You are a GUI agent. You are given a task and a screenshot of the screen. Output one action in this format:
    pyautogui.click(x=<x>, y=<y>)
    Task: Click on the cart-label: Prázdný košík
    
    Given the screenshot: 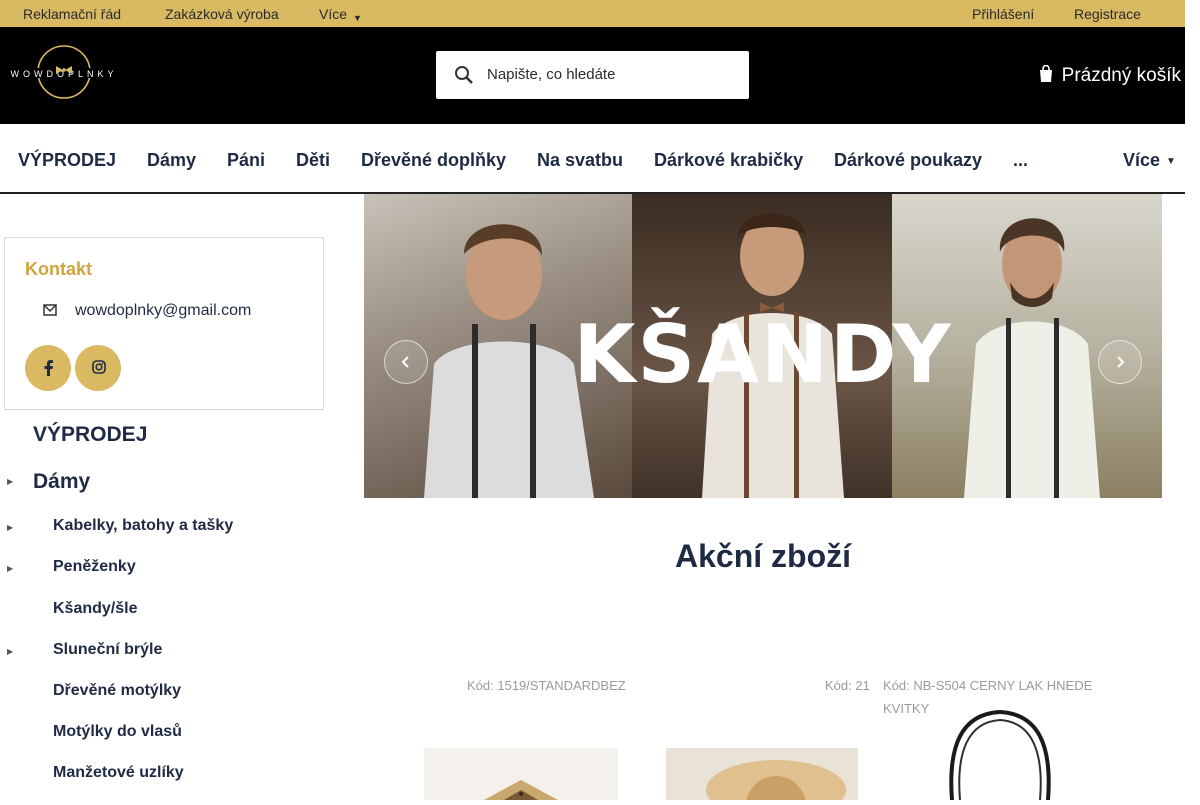 What is the action you would take?
    pyautogui.click(x=1121, y=75)
    